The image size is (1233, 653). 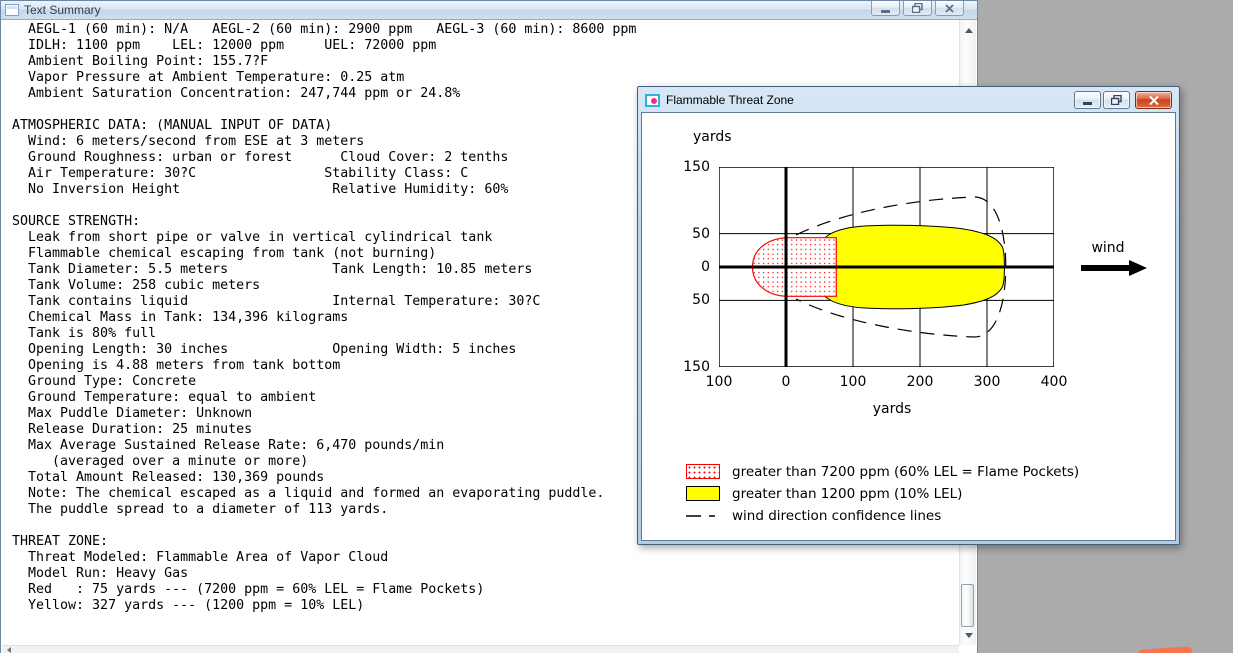 I want to click on threat-zone-title: Flammable Threat Zone, so click(x=730, y=100).